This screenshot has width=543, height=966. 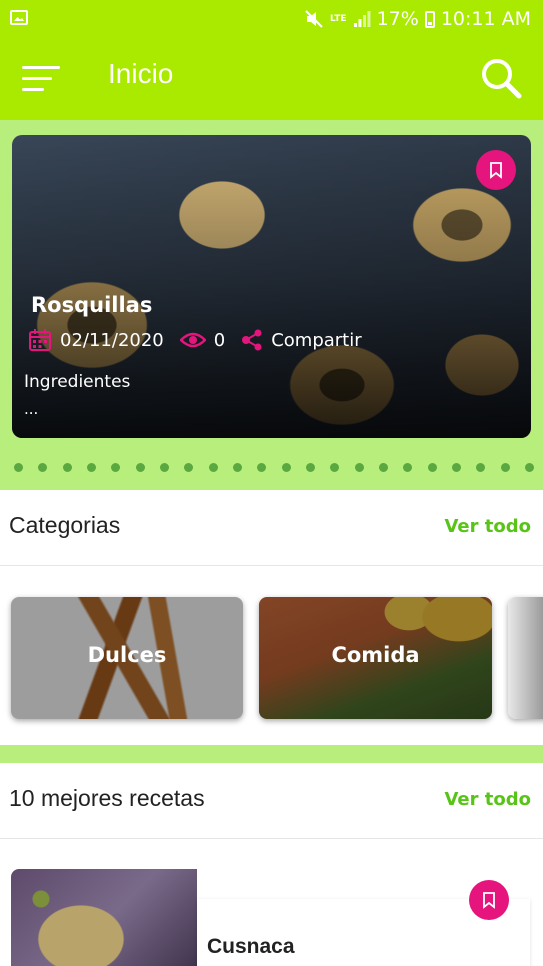 What do you see at coordinates (316, 340) in the screenshot?
I see `share-label: Compartir` at bounding box center [316, 340].